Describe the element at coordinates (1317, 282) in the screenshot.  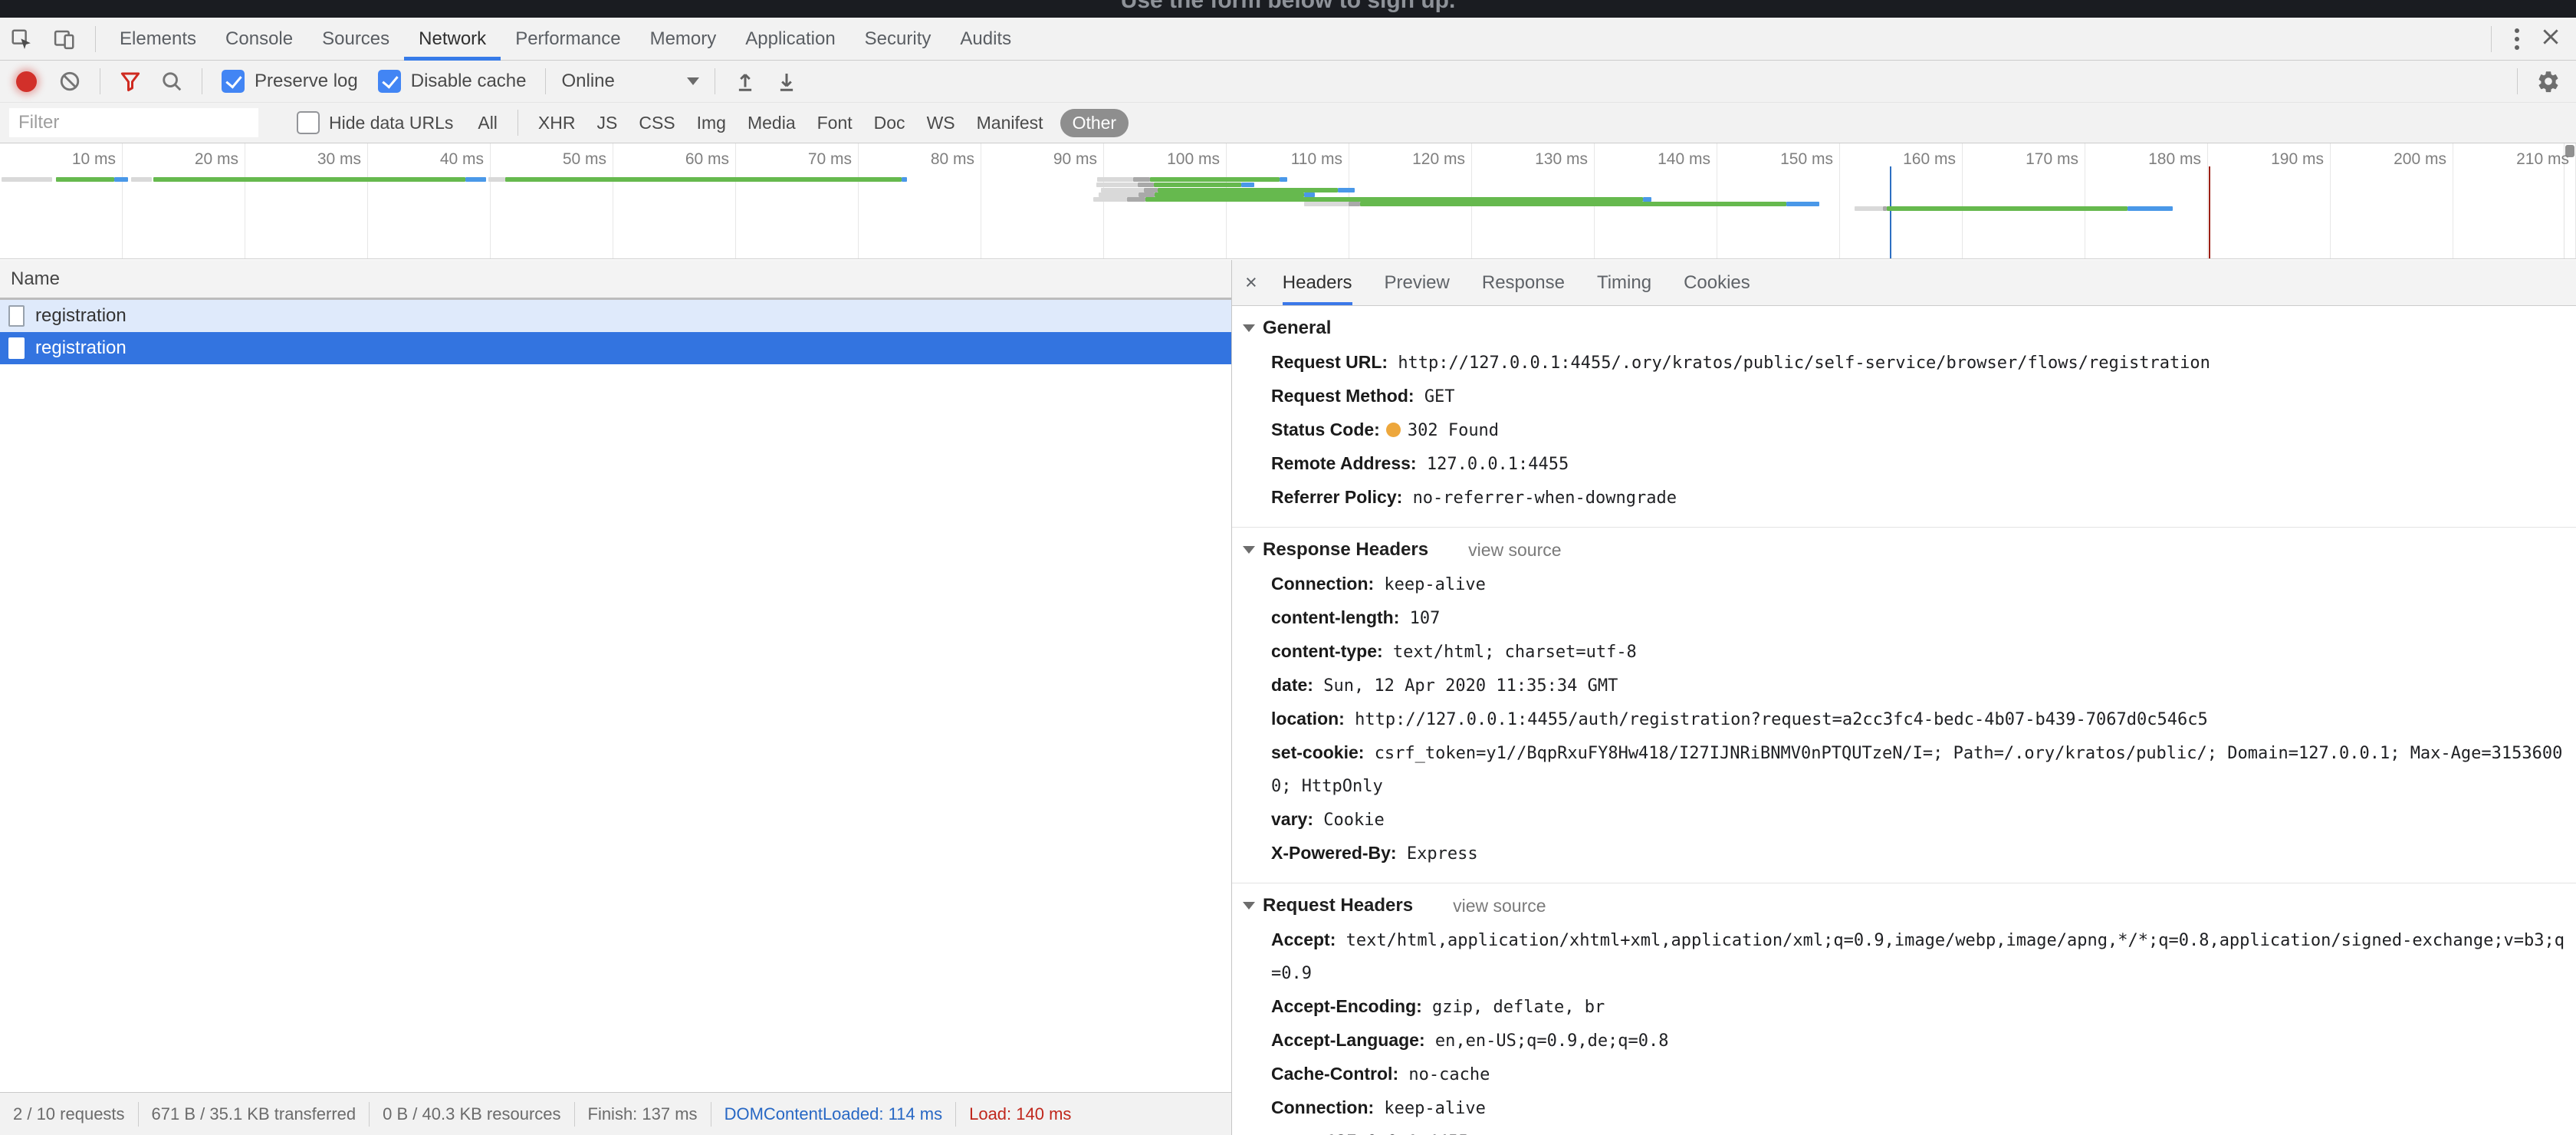
I see `detail-tab-headers: Headers` at that location.